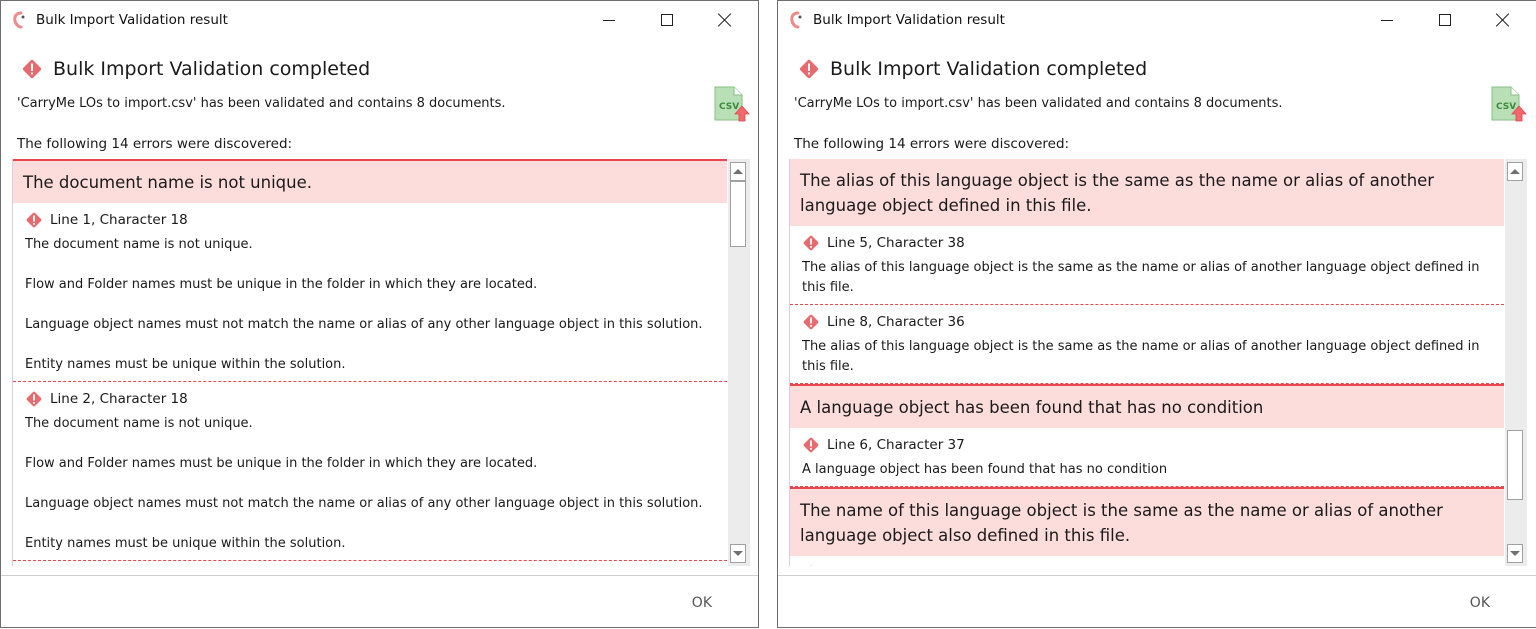  Describe the element at coordinates (370, 181) in the screenshot. I see `error-group-header: The document name is not unique.` at that location.